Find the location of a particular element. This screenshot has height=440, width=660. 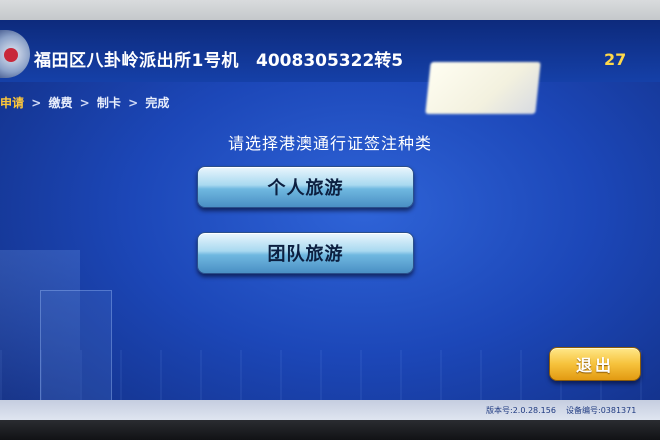

monitor-bezel-top is located at coordinates (330, 11).